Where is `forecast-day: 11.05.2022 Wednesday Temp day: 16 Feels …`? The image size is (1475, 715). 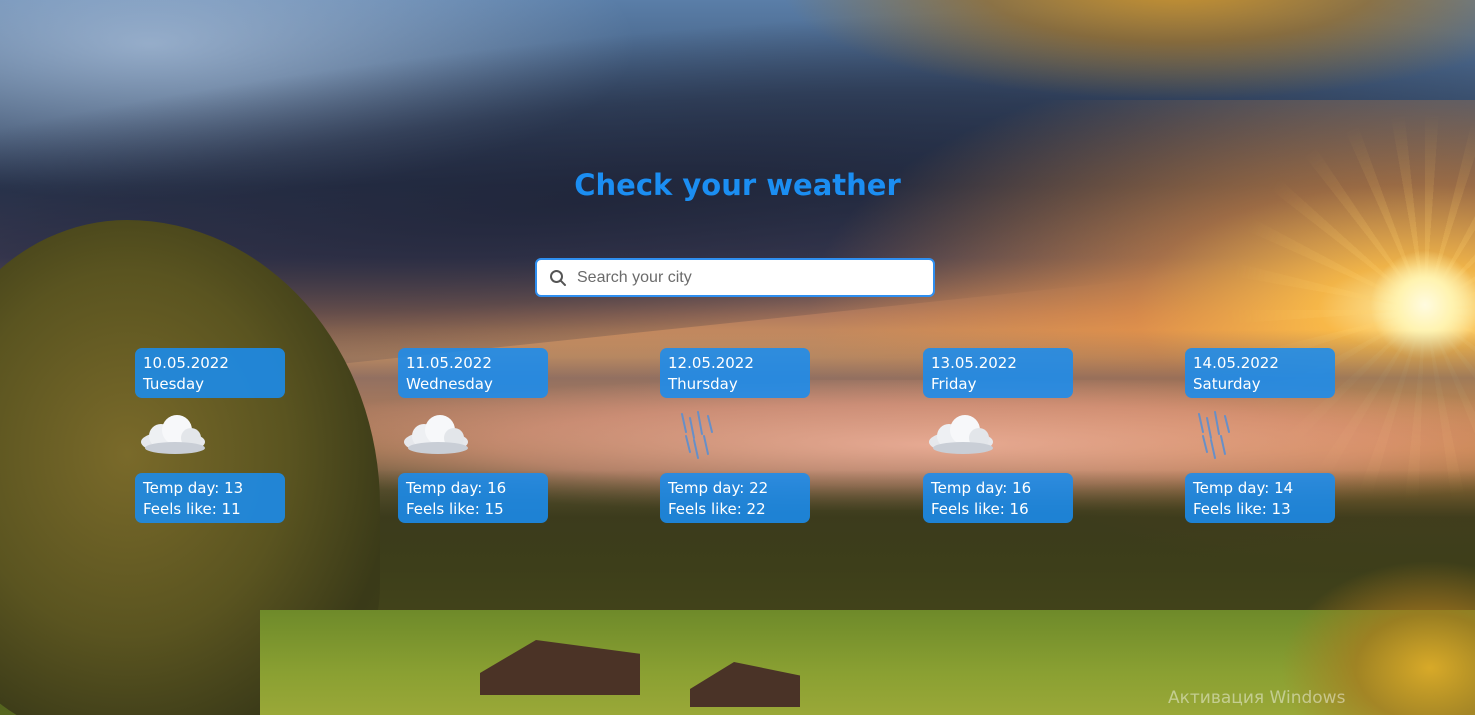 forecast-day: 11.05.2022 Wednesday Temp day: 16 Feels … is located at coordinates (473, 436).